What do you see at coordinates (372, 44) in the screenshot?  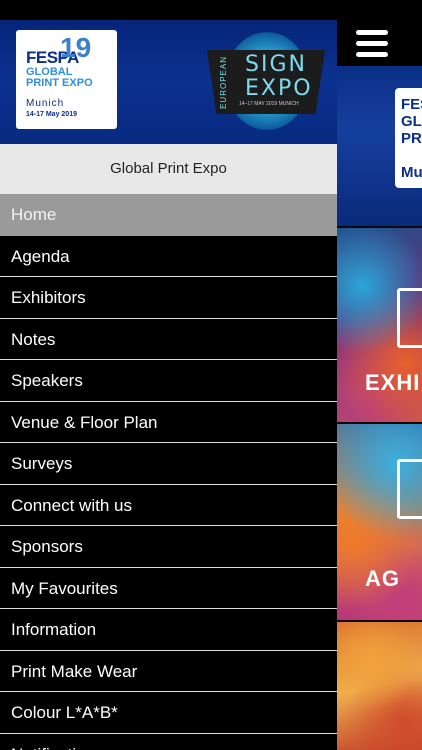 I see `hamburger-icon` at bounding box center [372, 44].